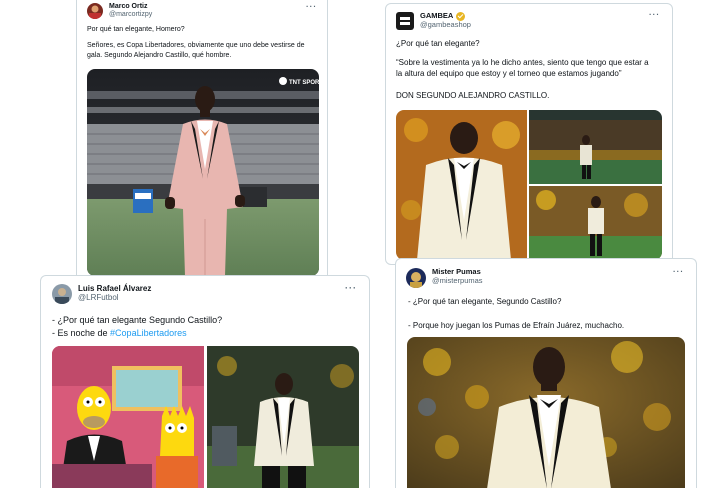 This screenshot has width=728, height=488. Describe the element at coordinates (473, 95) in the screenshot. I see `tweet-line: DON SEGUNDO ALEJANDRO CASTILLO.` at that location.